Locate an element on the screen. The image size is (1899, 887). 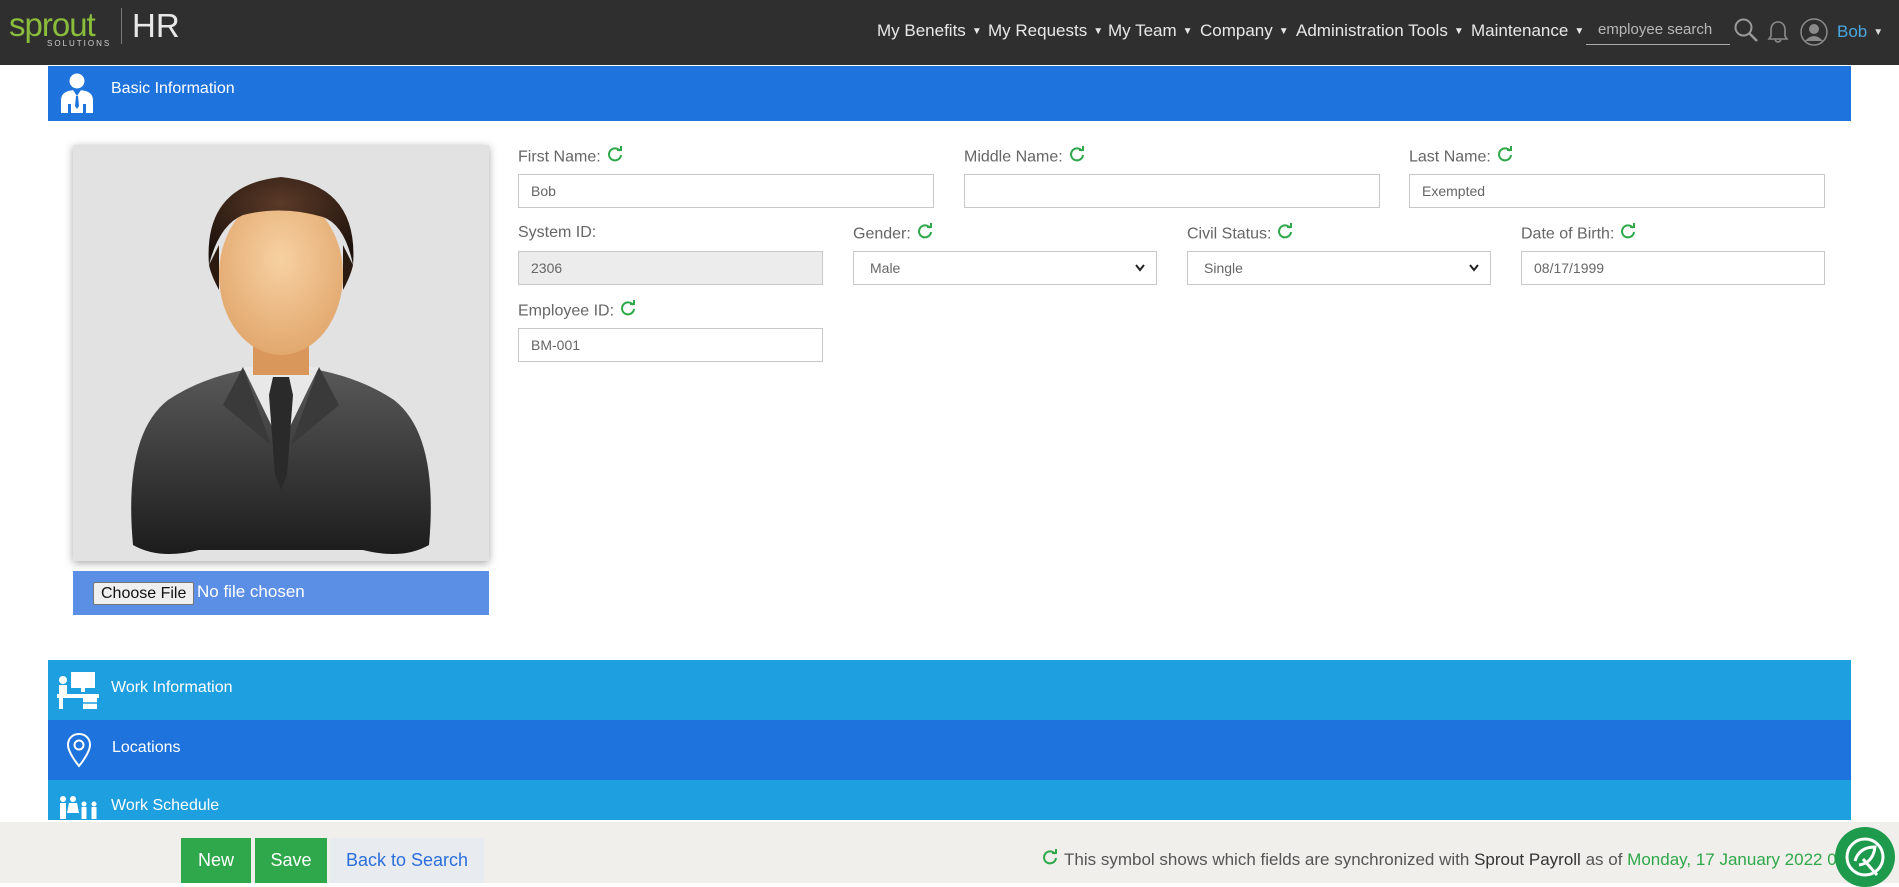
nav-administration-tools: Administration Tools ▼ is located at coordinates (1380, 32).